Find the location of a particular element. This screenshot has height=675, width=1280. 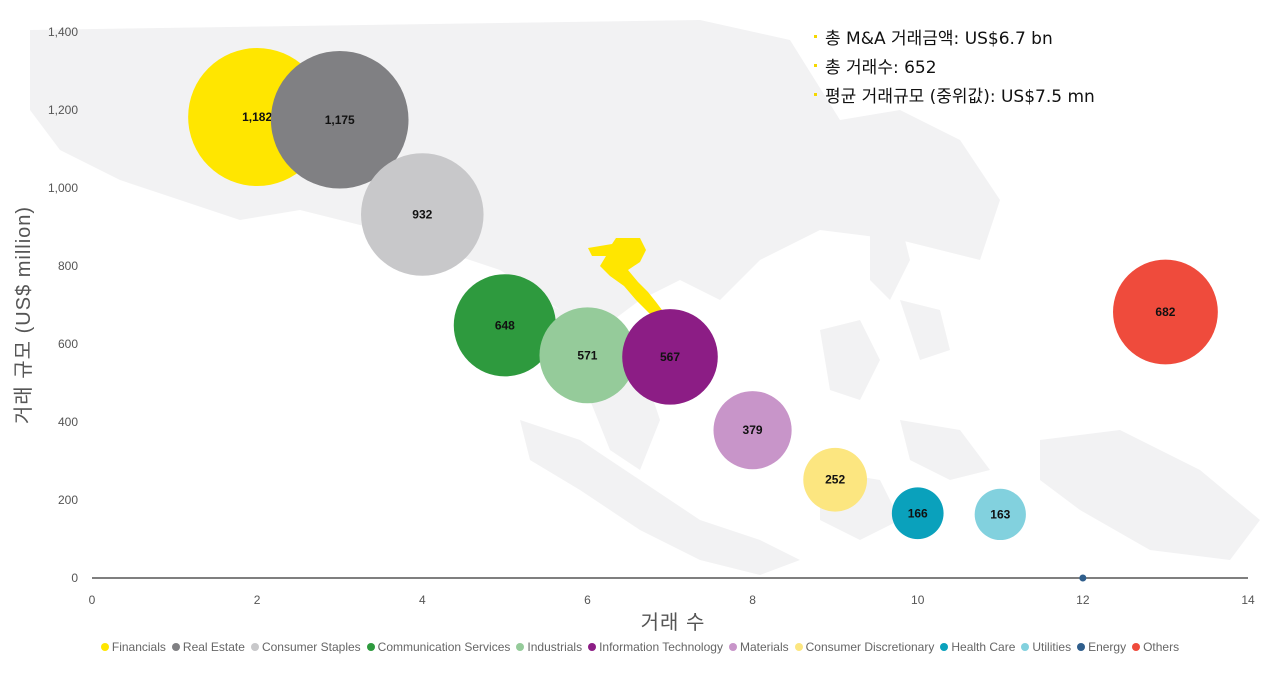

legend-label: Materials is located at coordinates (764, 647).